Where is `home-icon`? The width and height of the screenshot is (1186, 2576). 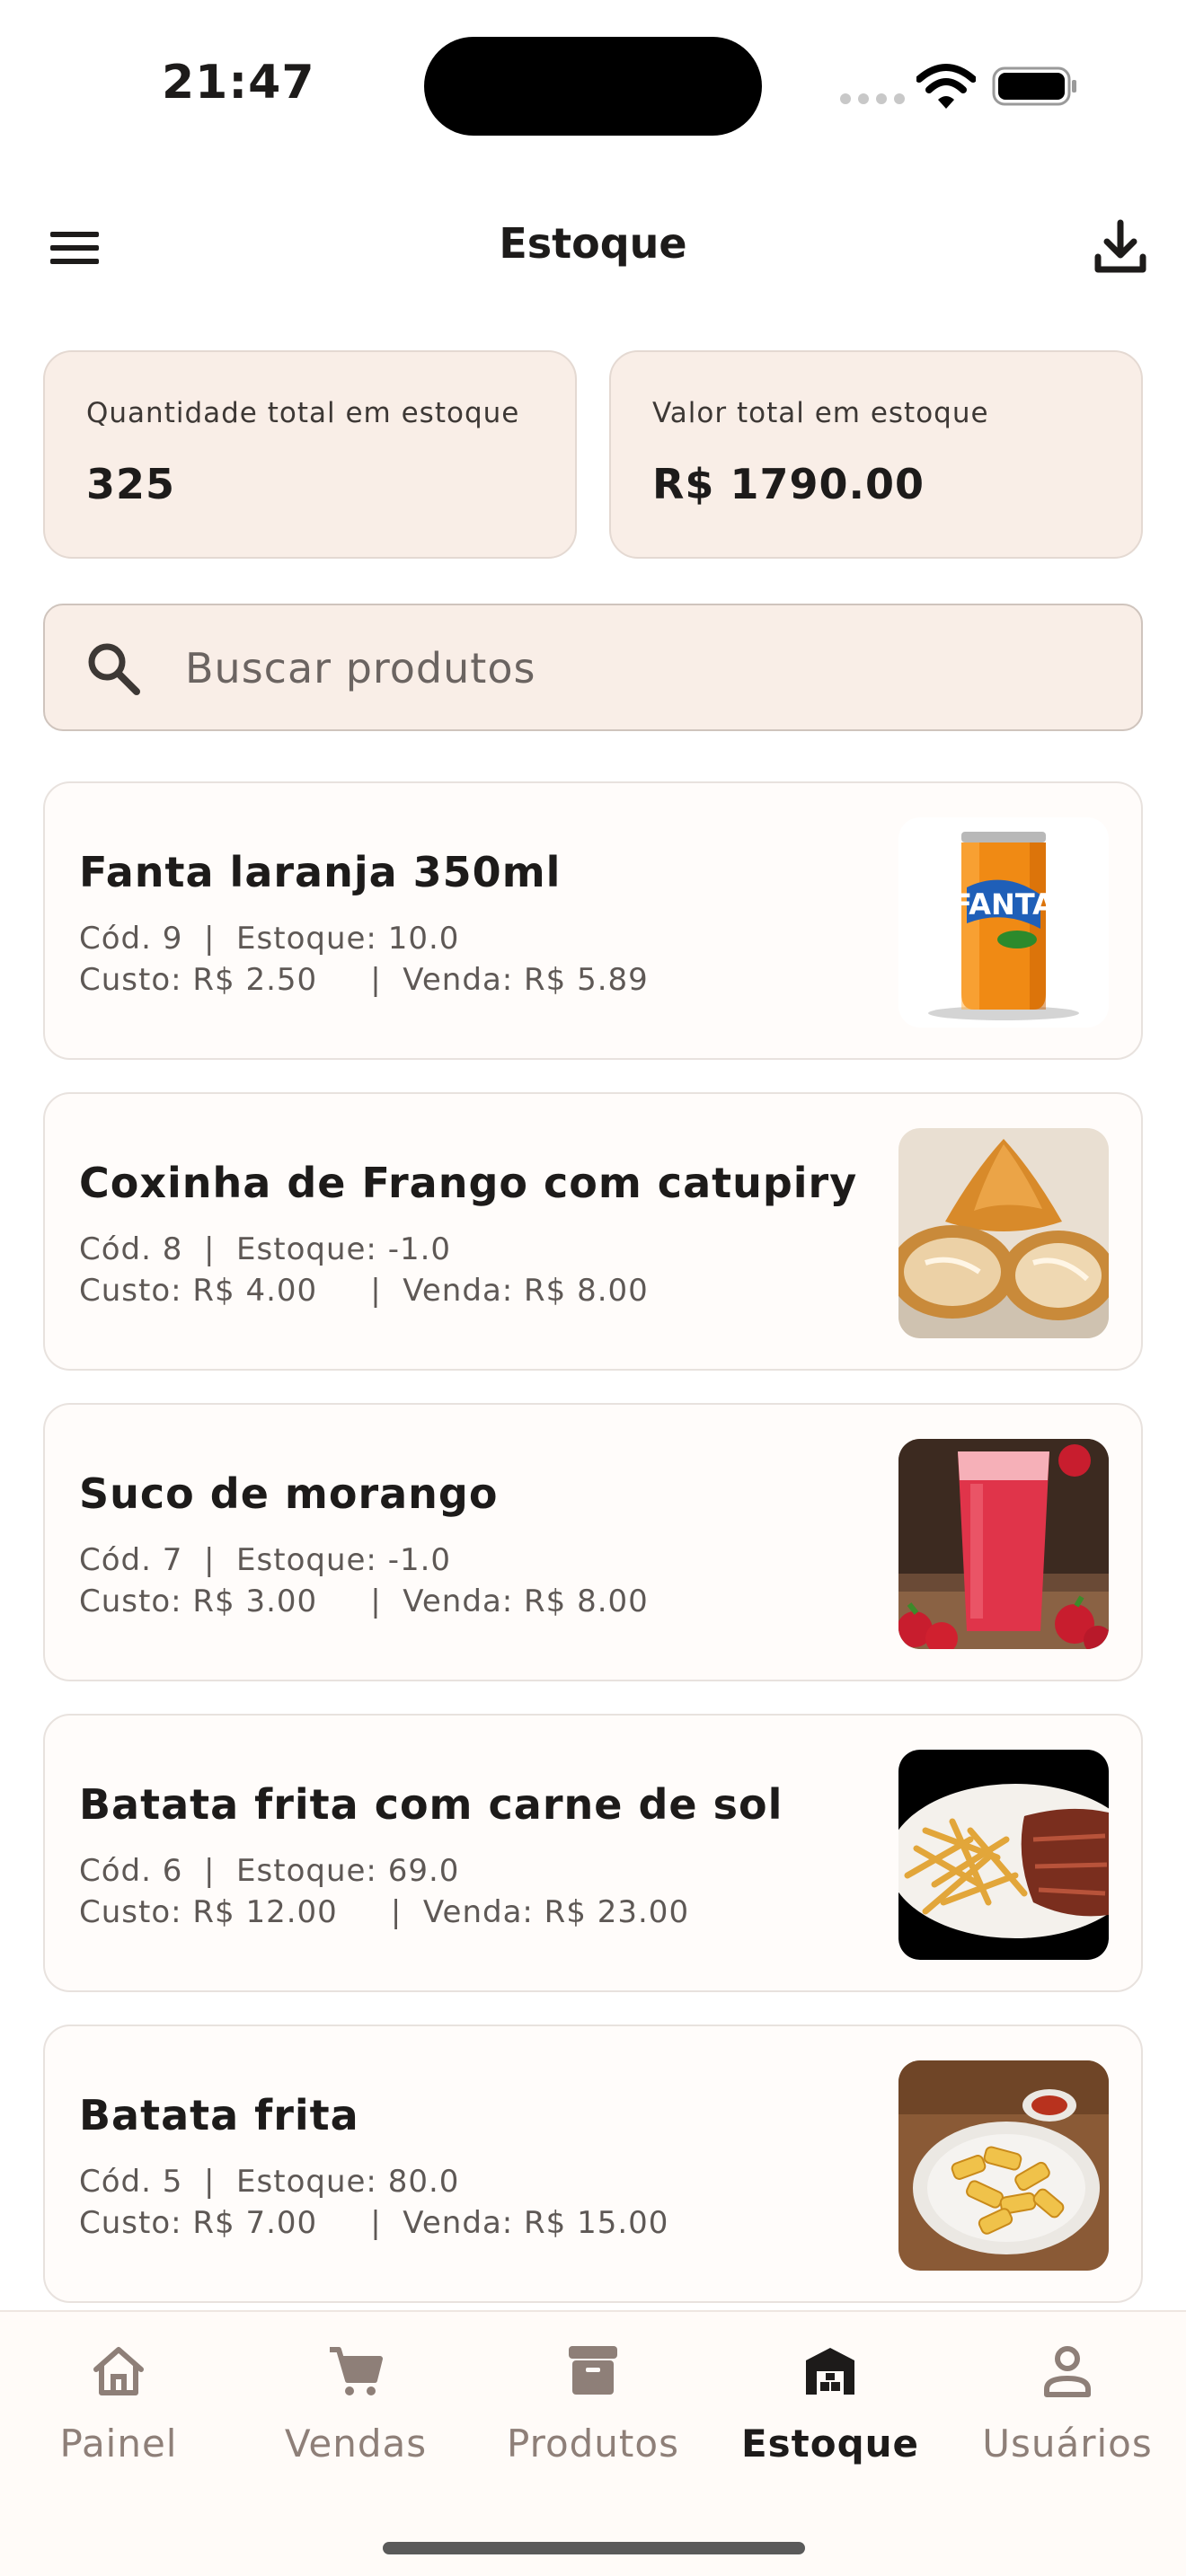 home-icon is located at coordinates (118, 2371).